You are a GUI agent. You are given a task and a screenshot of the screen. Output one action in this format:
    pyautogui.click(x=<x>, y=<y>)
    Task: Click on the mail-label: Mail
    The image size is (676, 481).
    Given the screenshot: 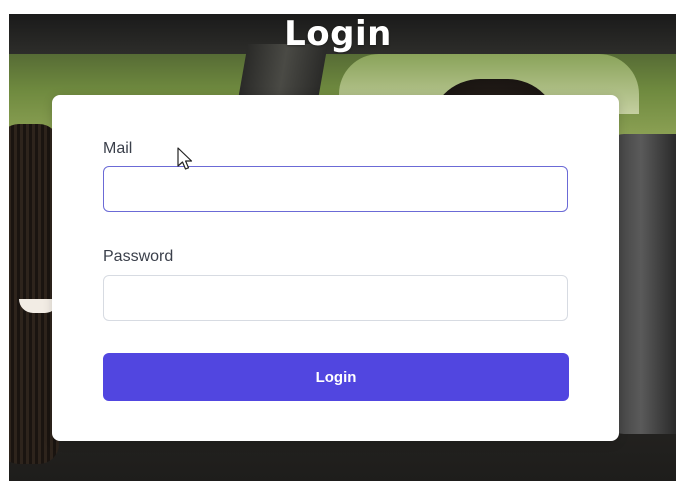 What is the action you would take?
    pyautogui.click(x=118, y=148)
    